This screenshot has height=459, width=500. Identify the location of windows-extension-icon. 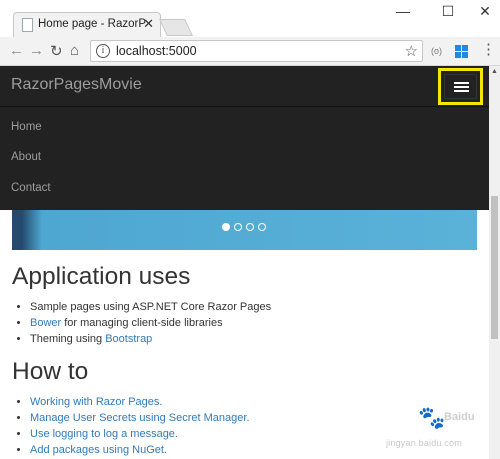
(462, 52).